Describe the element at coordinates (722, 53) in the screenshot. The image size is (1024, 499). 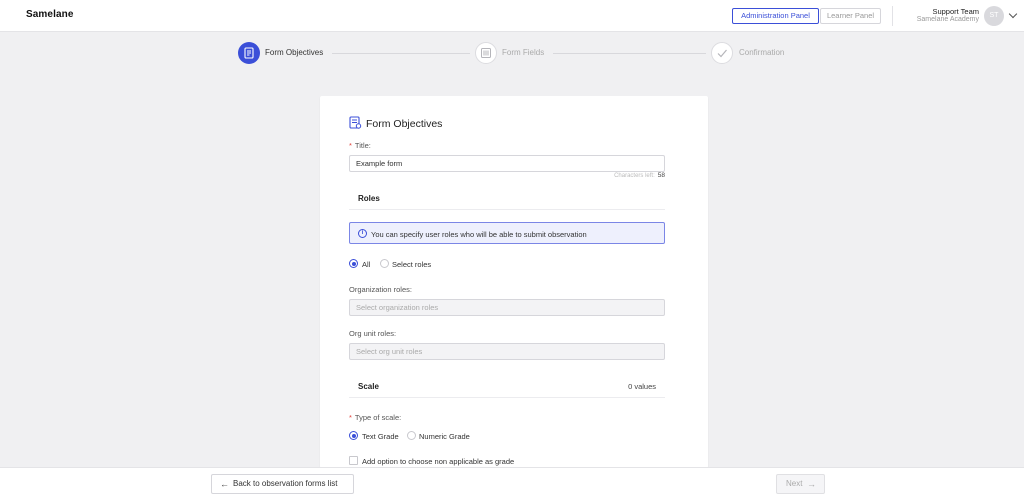
I see `step-confirmation-icon` at that location.